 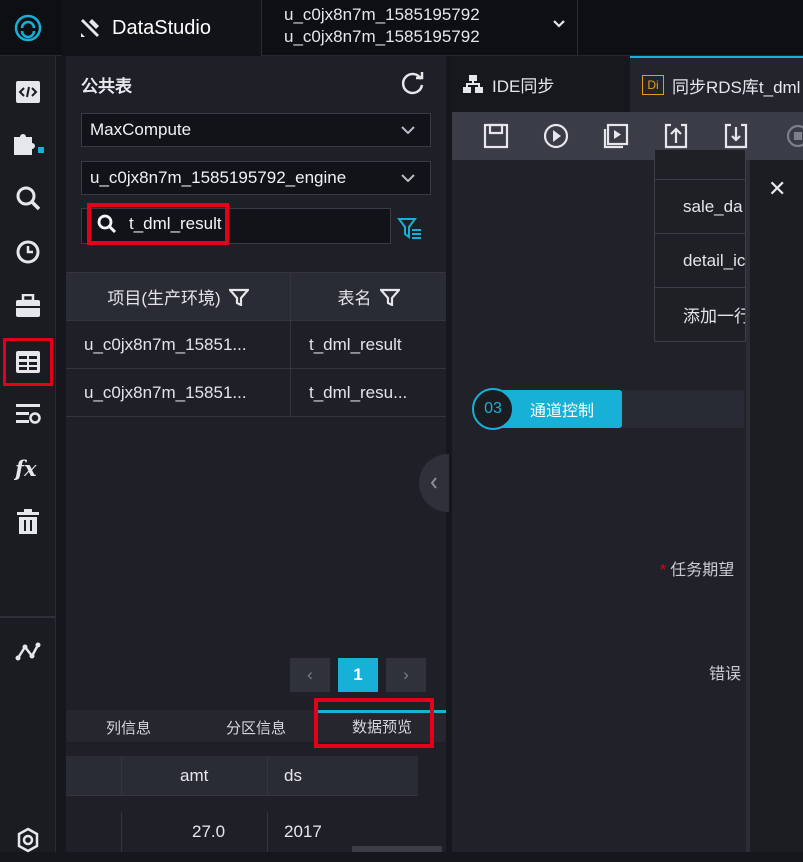 I want to click on pager-current-page: 1, so click(x=358, y=675).